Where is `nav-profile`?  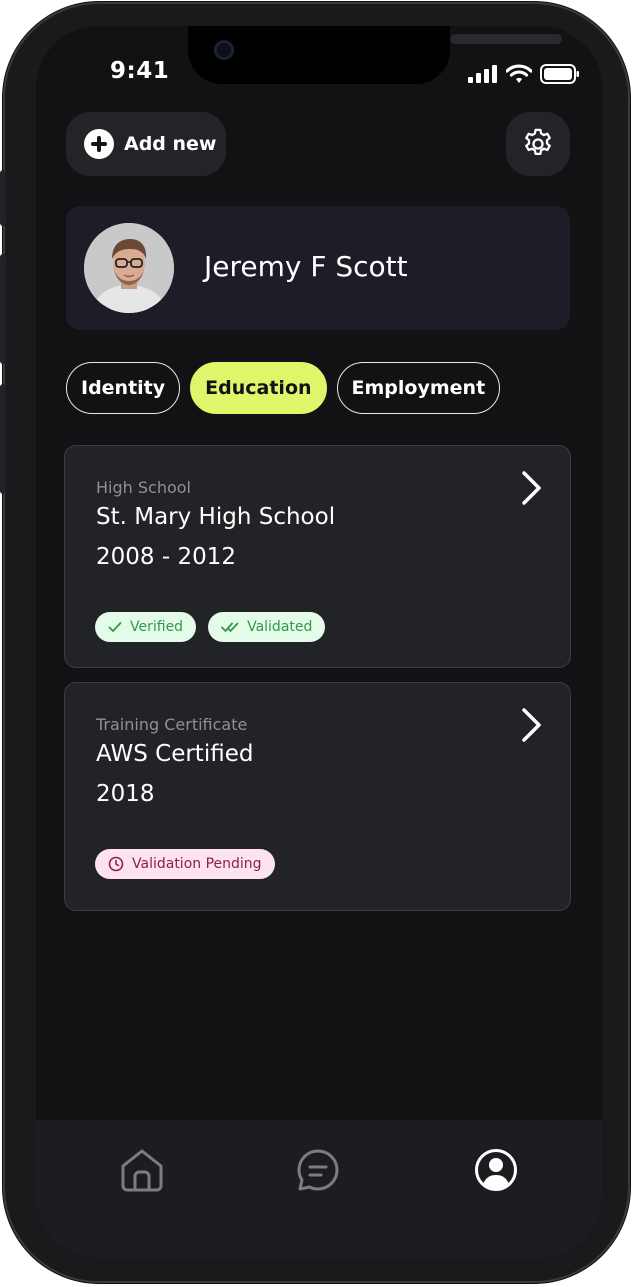
nav-profile is located at coordinates (496, 1170).